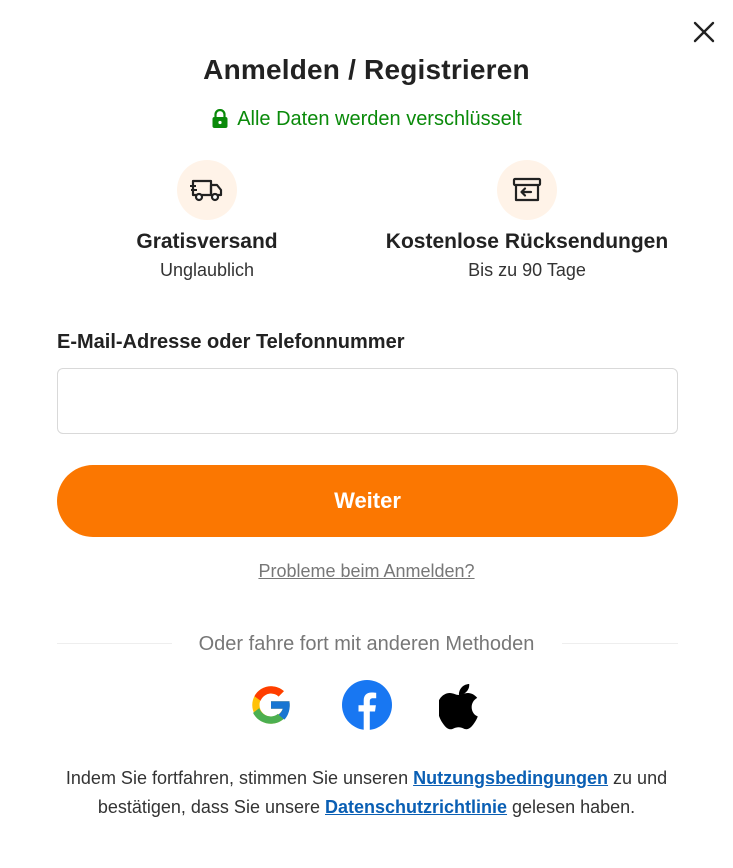 The image size is (733, 868). I want to click on benefit-subtitle: Bis zu 90 Tage, so click(527, 270).